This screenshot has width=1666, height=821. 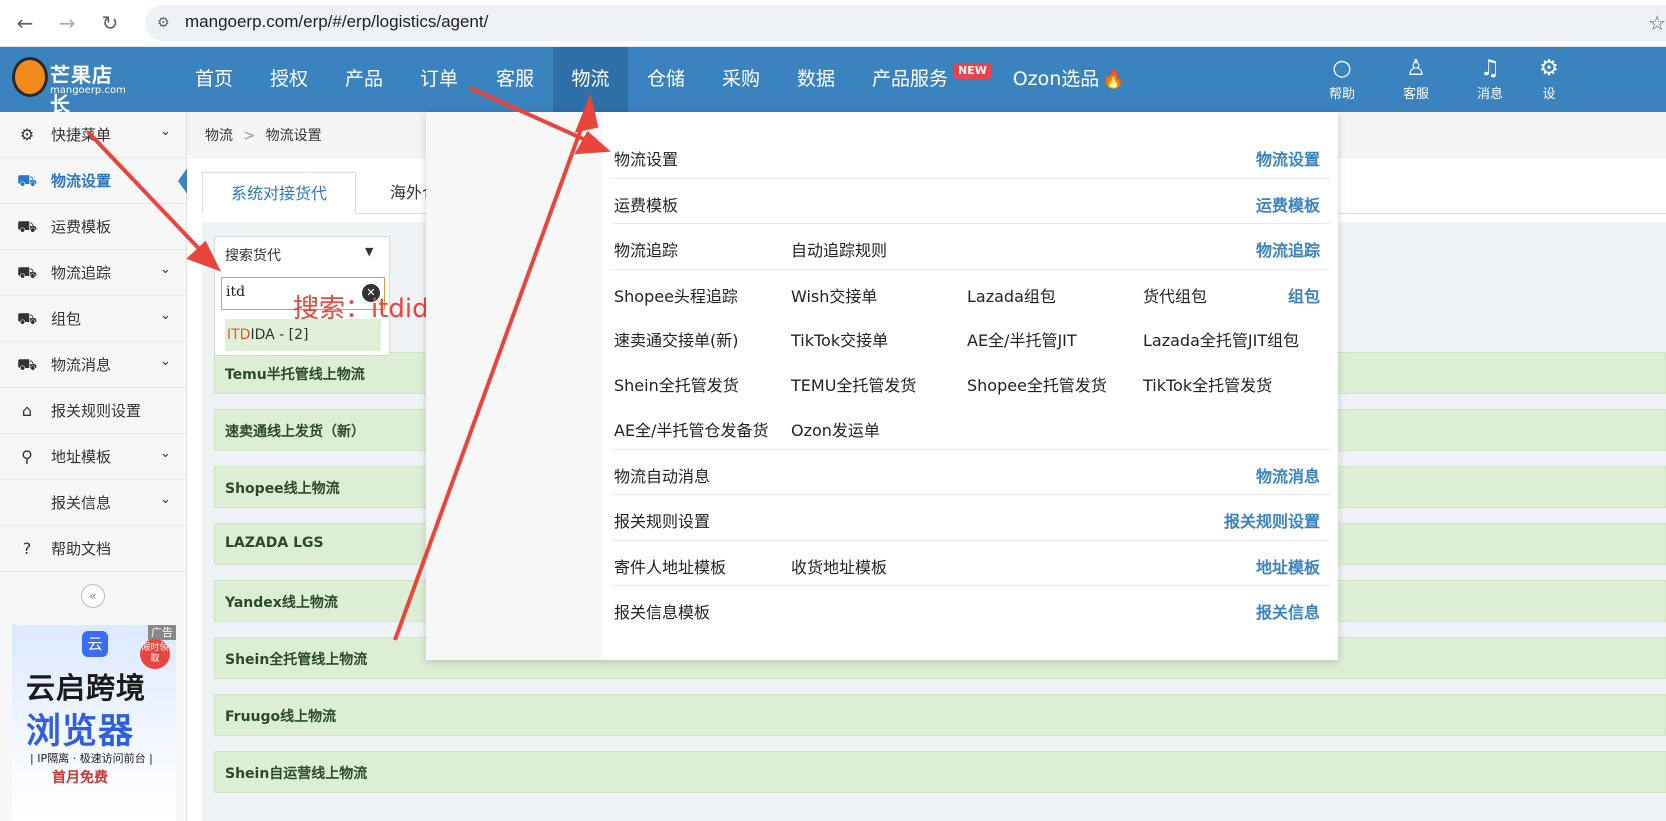 What do you see at coordinates (940, 772) in the screenshot?
I see `list-item: Shein自运营线上物流` at bounding box center [940, 772].